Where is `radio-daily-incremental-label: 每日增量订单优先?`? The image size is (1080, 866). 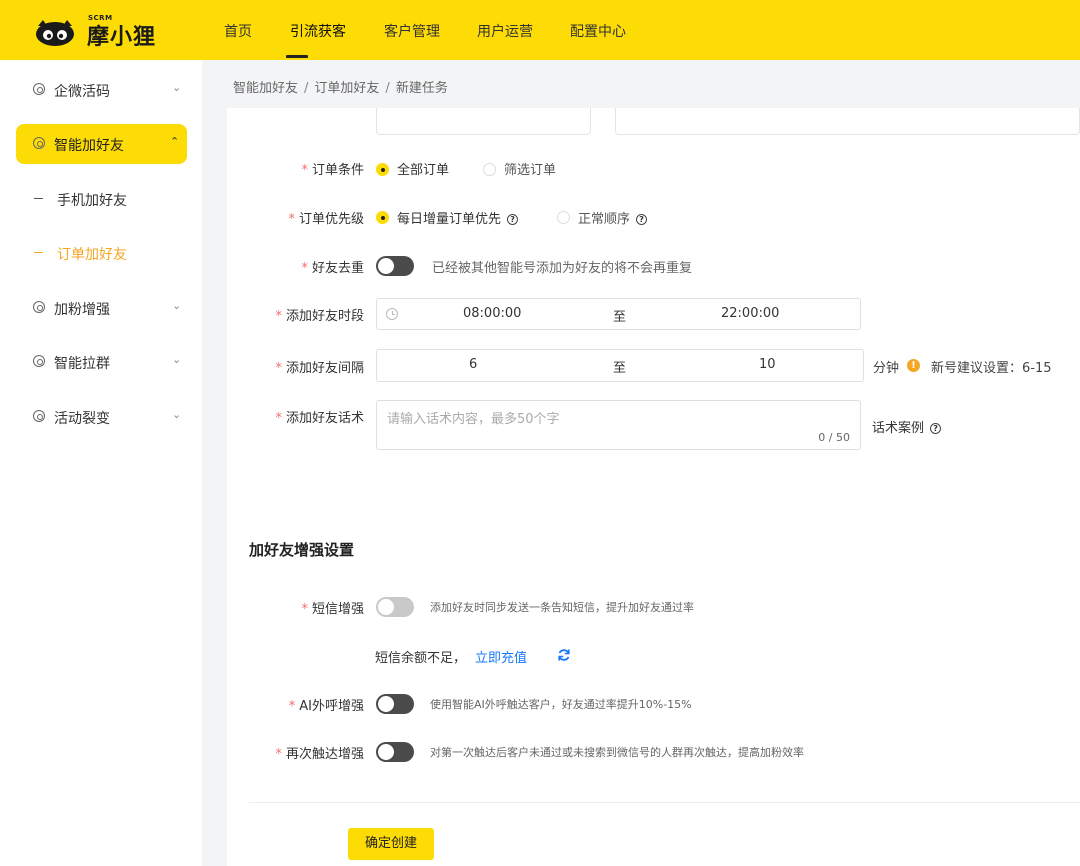
radio-daily-incremental-label: 每日增量订单优先? is located at coordinates (458, 217).